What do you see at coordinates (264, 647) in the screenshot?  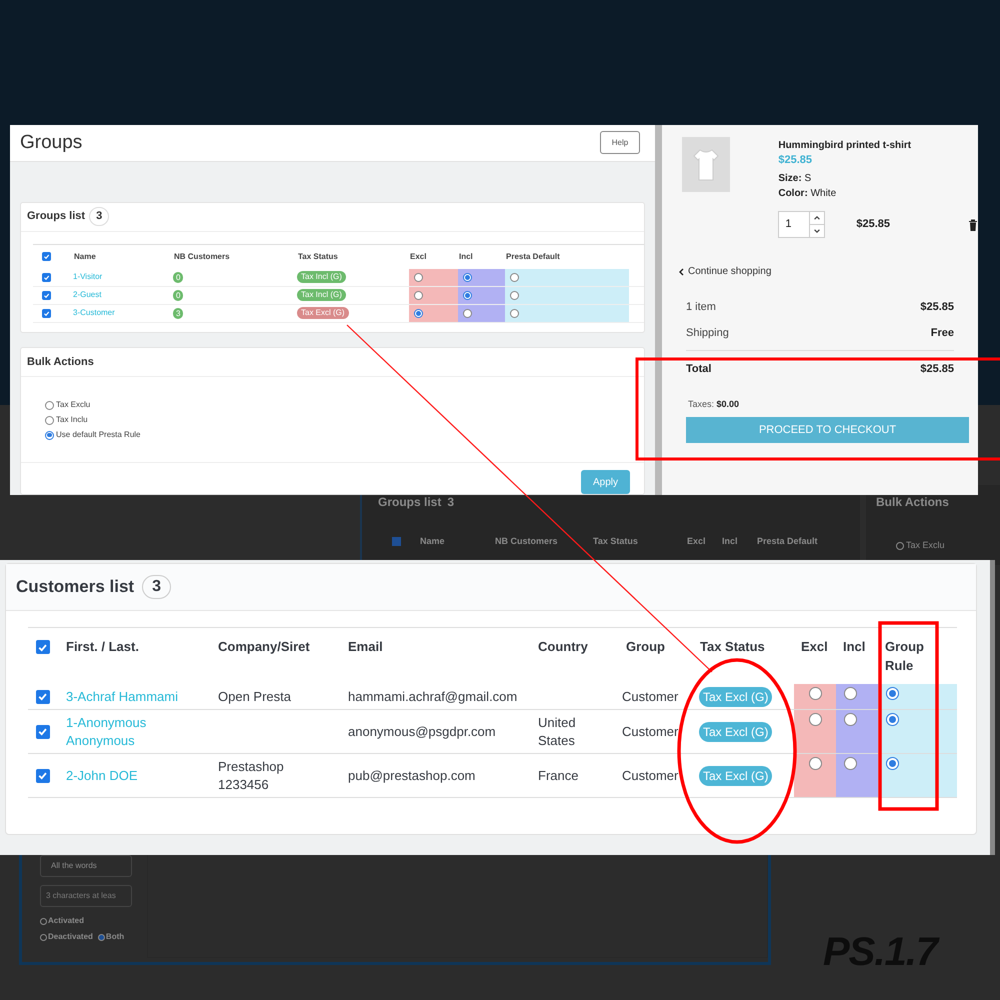 I see `column-header: Company/Siret` at bounding box center [264, 647].